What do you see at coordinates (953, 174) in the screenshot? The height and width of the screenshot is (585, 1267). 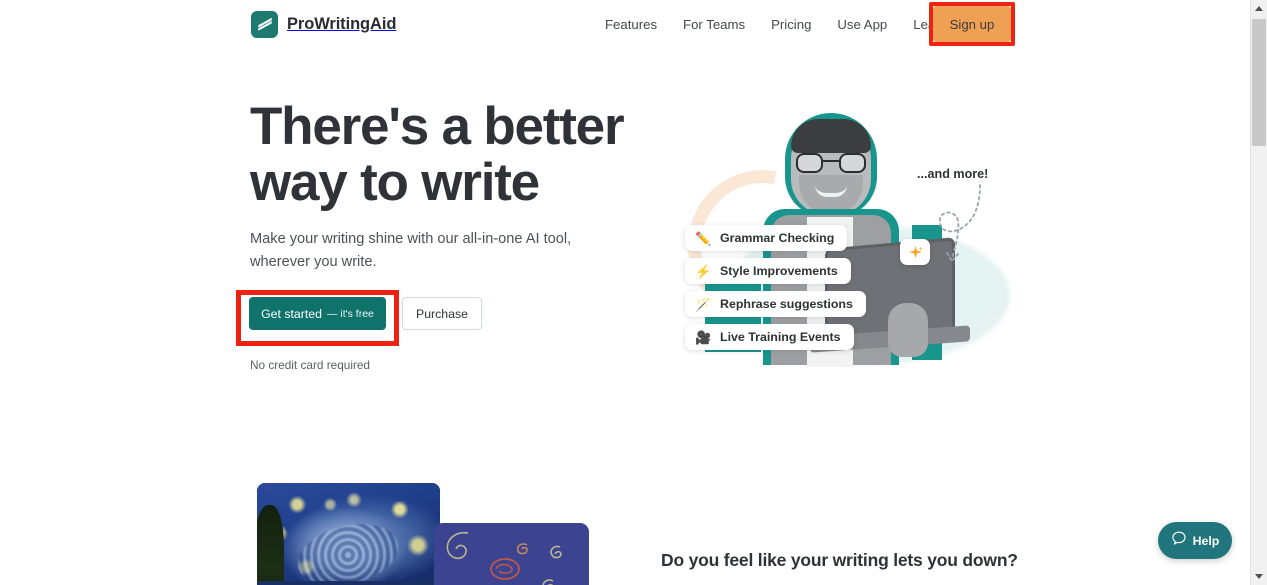 I see `and-more-annotation: ...and more!` at bounding box center [953, 174].